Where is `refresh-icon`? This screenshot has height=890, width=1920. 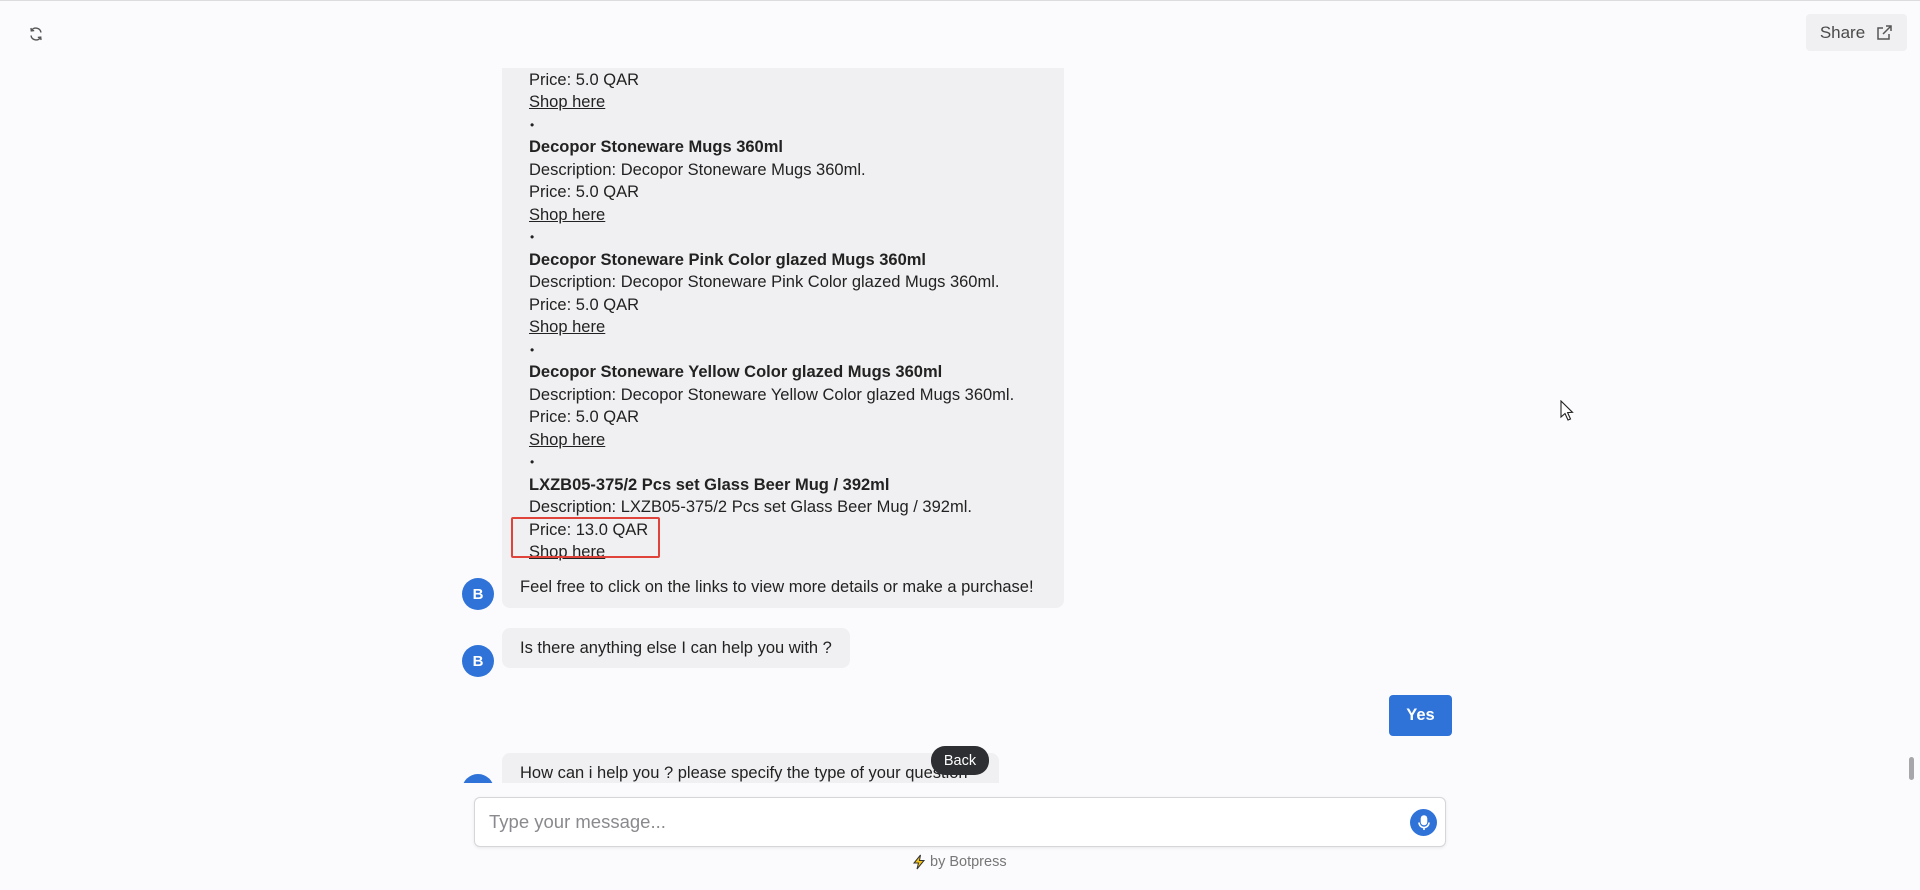
refresh-icon is located at coordinates (36, 34).